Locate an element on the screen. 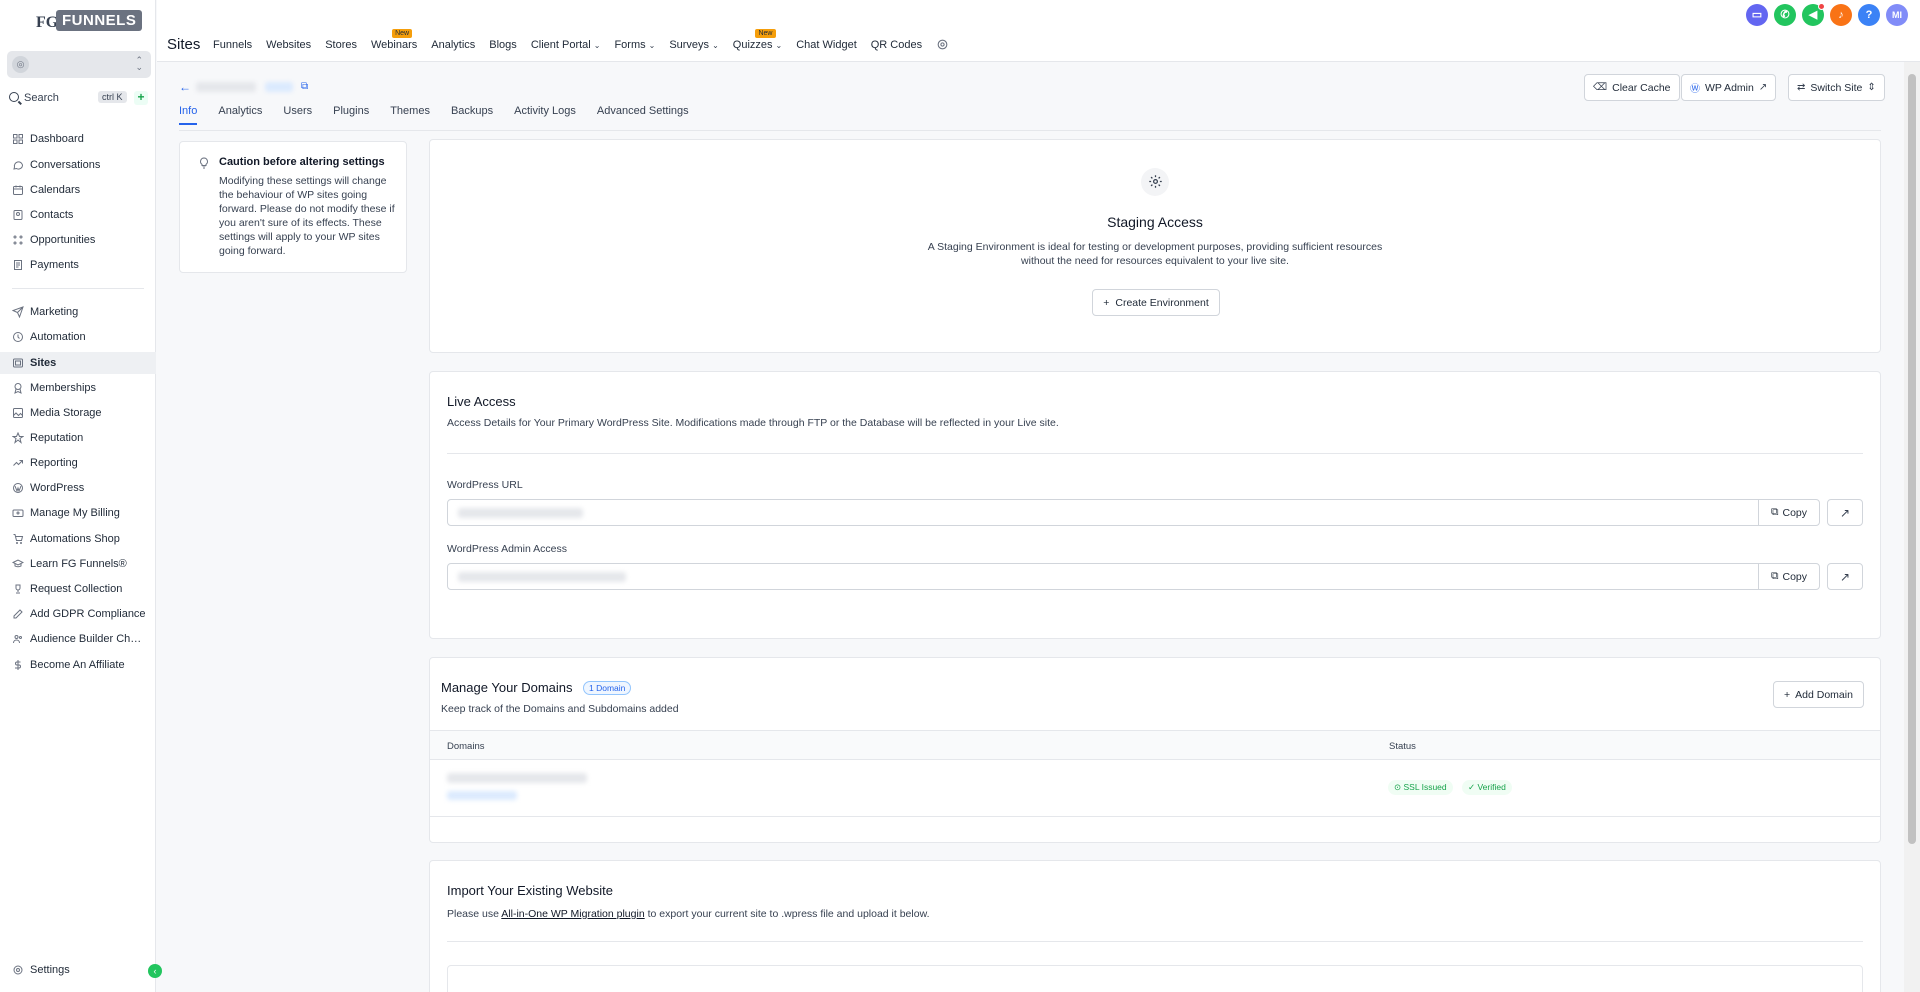  col-status: Status is located at coordinates (1402, 746).